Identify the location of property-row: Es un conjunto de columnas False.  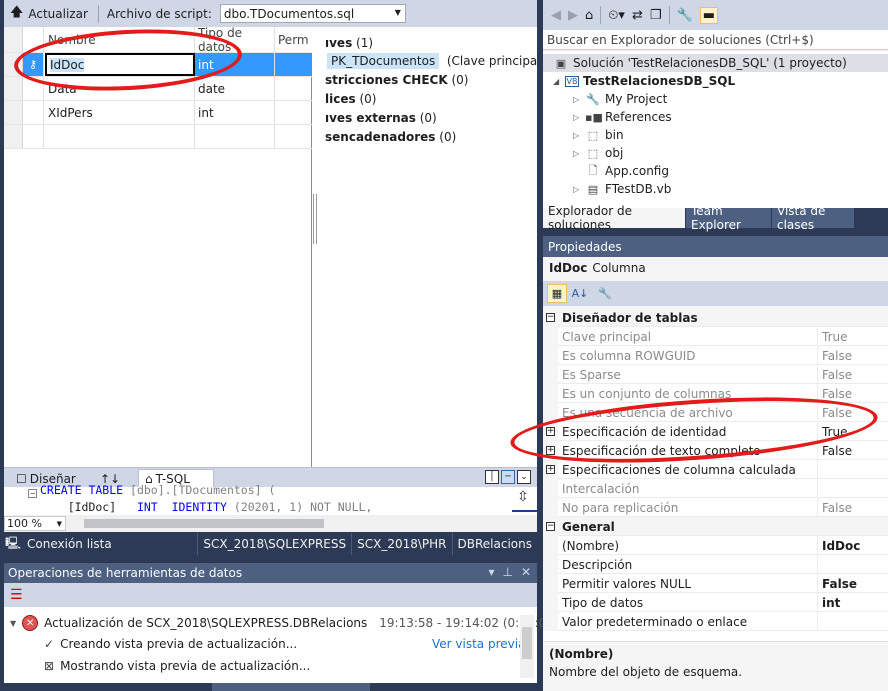
(715, 393).